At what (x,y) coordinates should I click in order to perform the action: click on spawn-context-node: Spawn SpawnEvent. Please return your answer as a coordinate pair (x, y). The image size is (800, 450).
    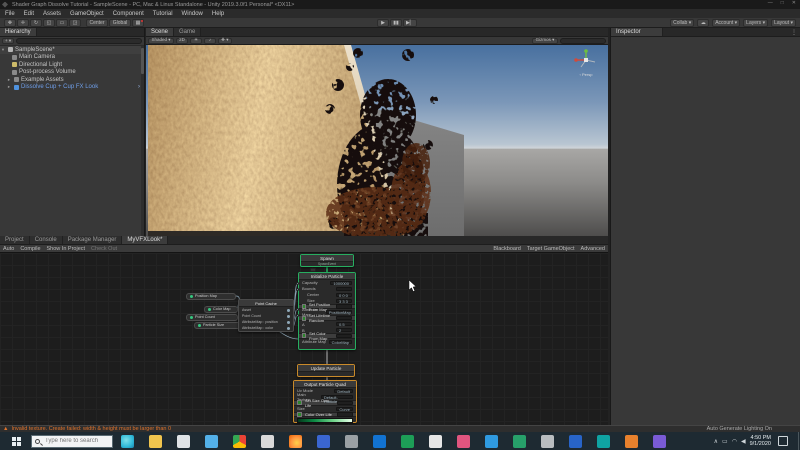
    Looking at the image, I should click on (327, 260).